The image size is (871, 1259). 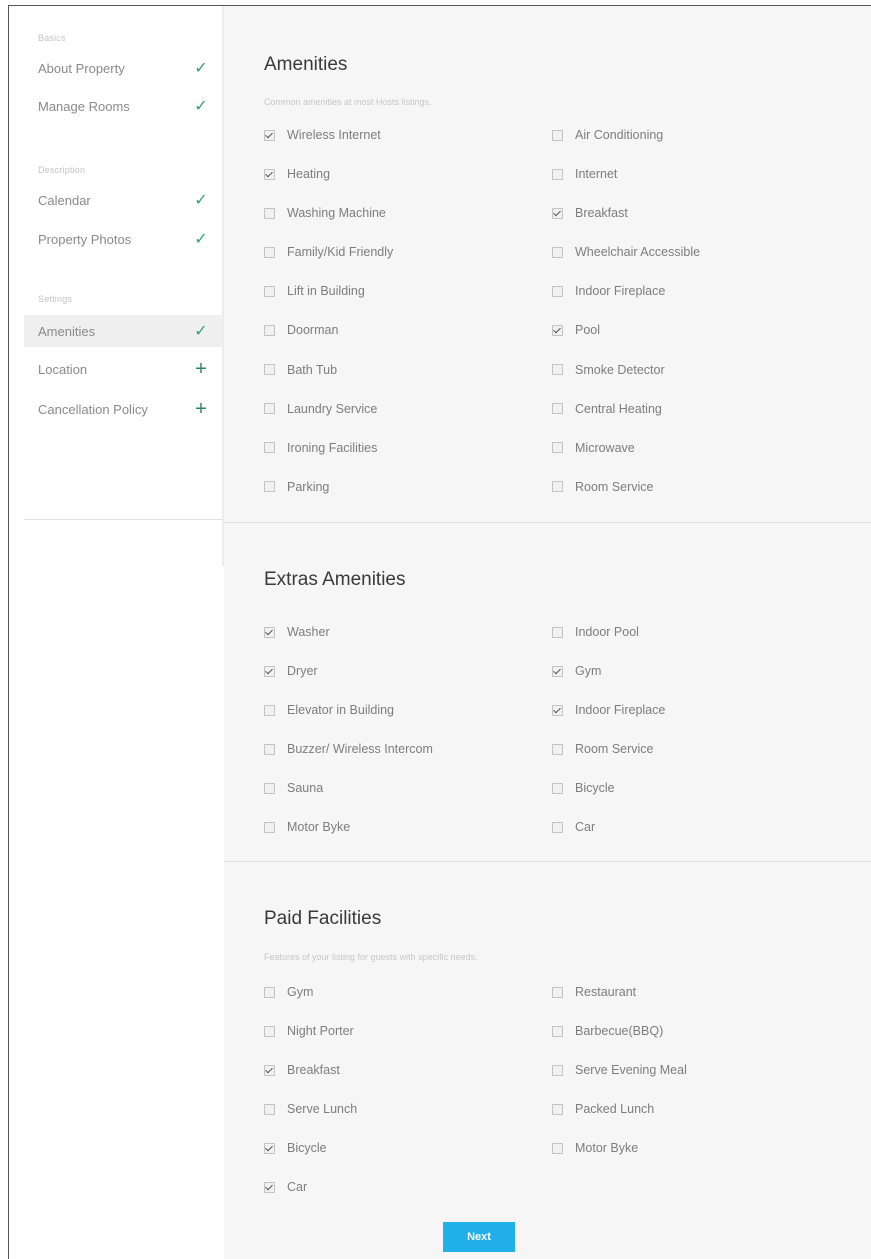 I want to click on checkbox-option: Bath Tub, so click(x=408, y=370).